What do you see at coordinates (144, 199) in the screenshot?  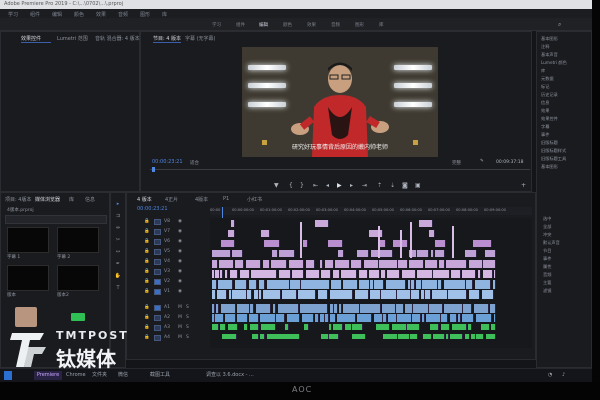 I see `timeline-tab: 4 版本` at bounding box center [144, 199].